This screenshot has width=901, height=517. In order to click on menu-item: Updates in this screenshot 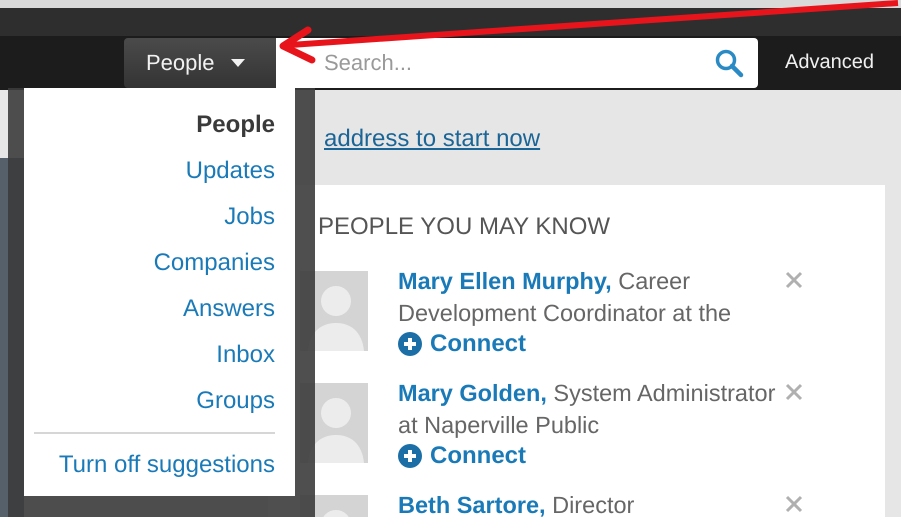, I will do `click(230, 171)`.